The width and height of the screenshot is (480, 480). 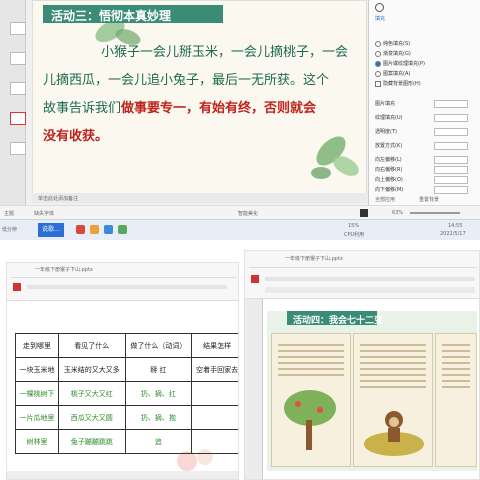 What do you see at coordinates (364, 213) in the screenshot?
I see `play-icon` at bounding box center [364, 213].